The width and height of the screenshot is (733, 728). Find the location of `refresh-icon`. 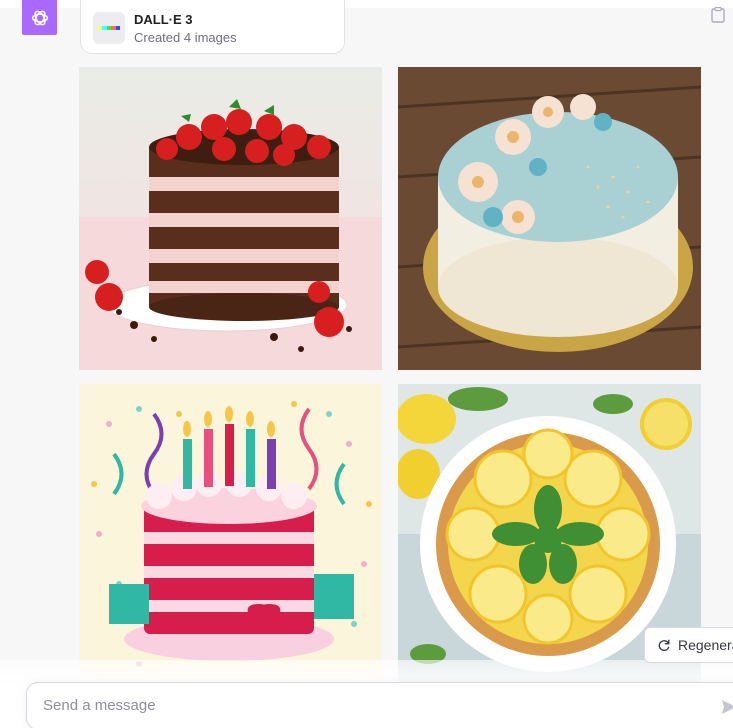

refresh-icon is located at coordinates (664, 645).